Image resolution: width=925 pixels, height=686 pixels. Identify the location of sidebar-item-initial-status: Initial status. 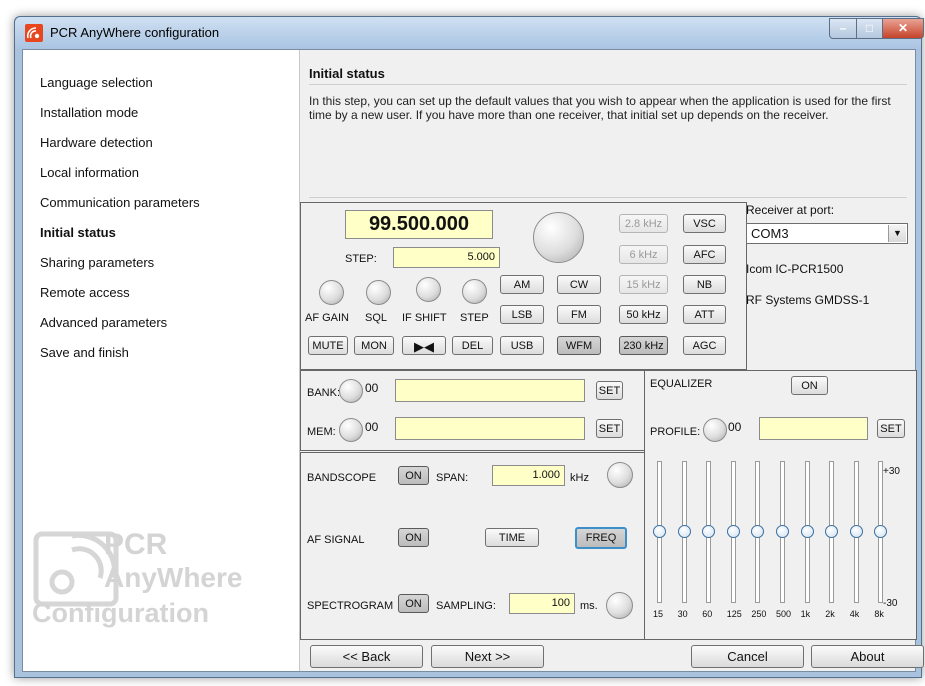
(78, 232).